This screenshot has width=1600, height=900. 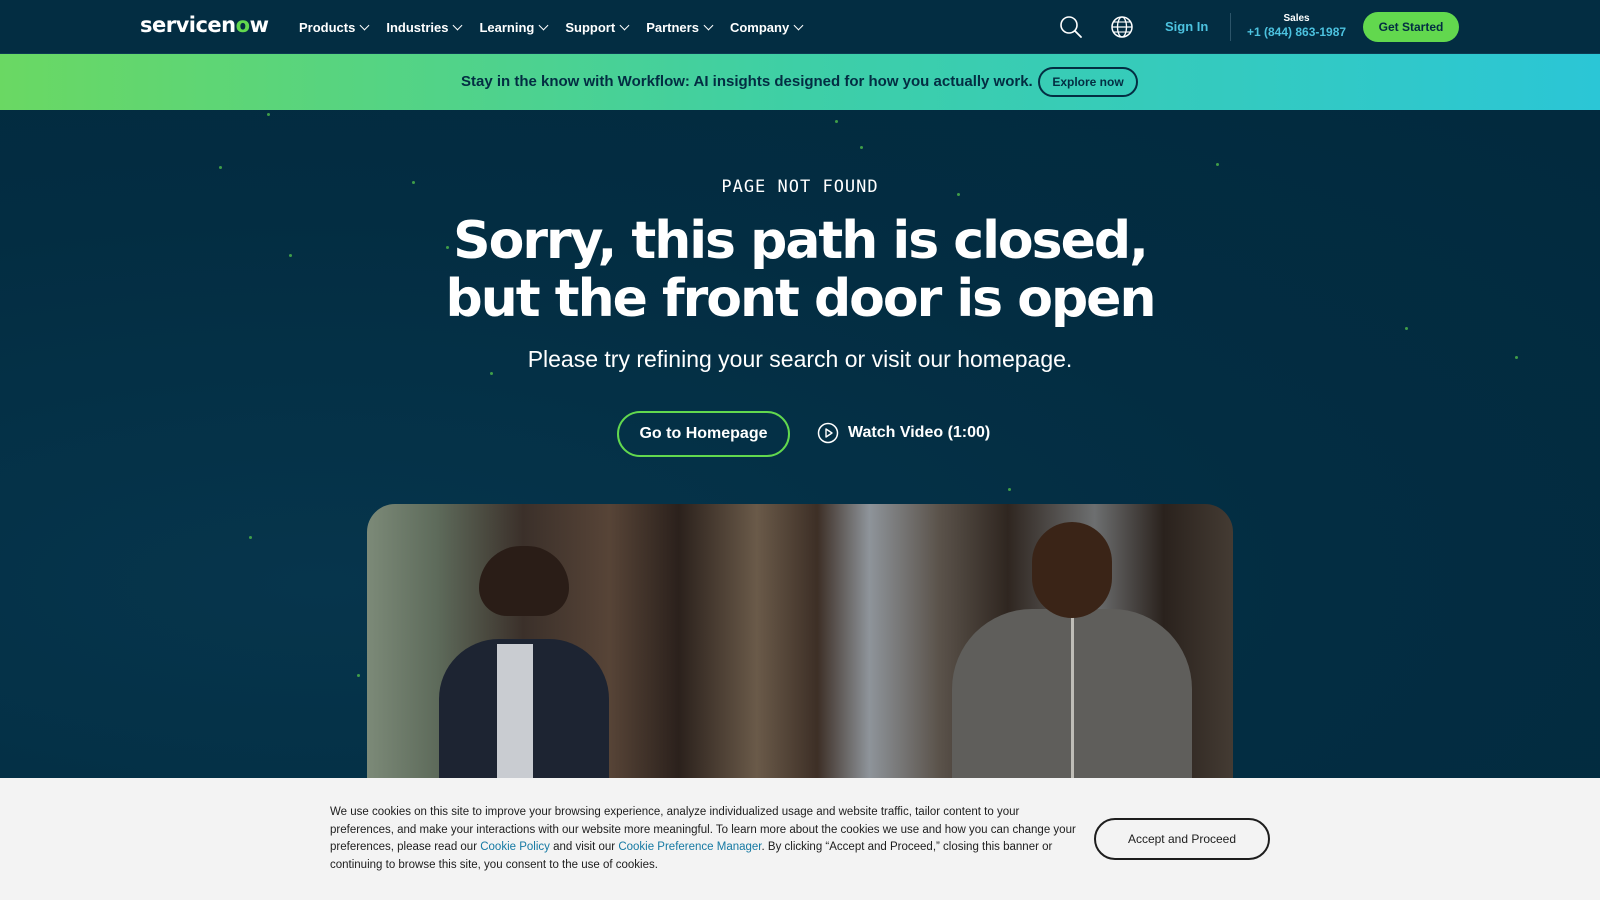 I want to click on globe-icon, so click(x=1122, y=27).